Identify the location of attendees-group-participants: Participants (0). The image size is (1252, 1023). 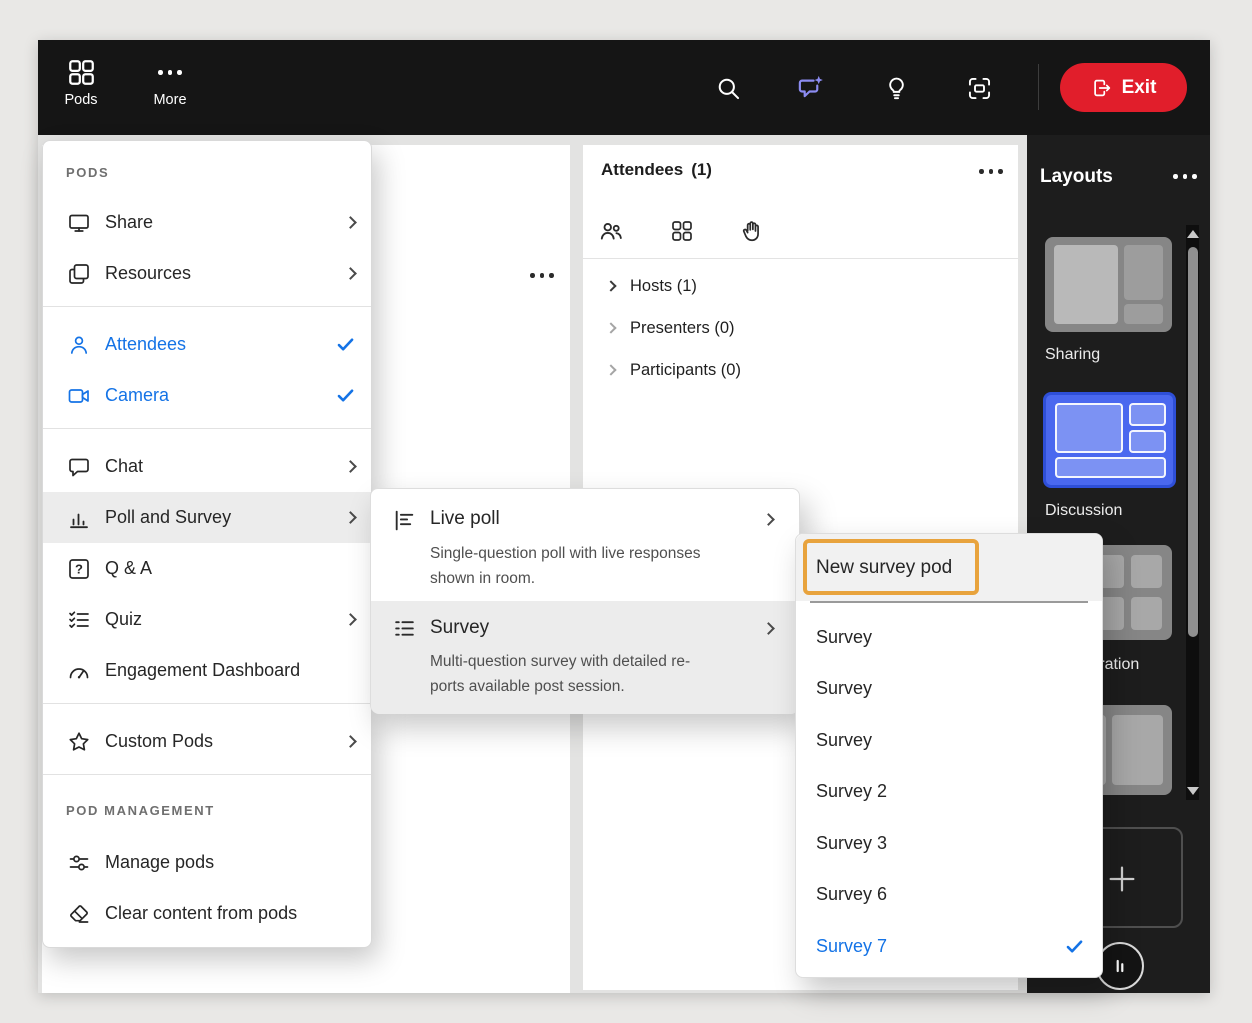
(673, 370).